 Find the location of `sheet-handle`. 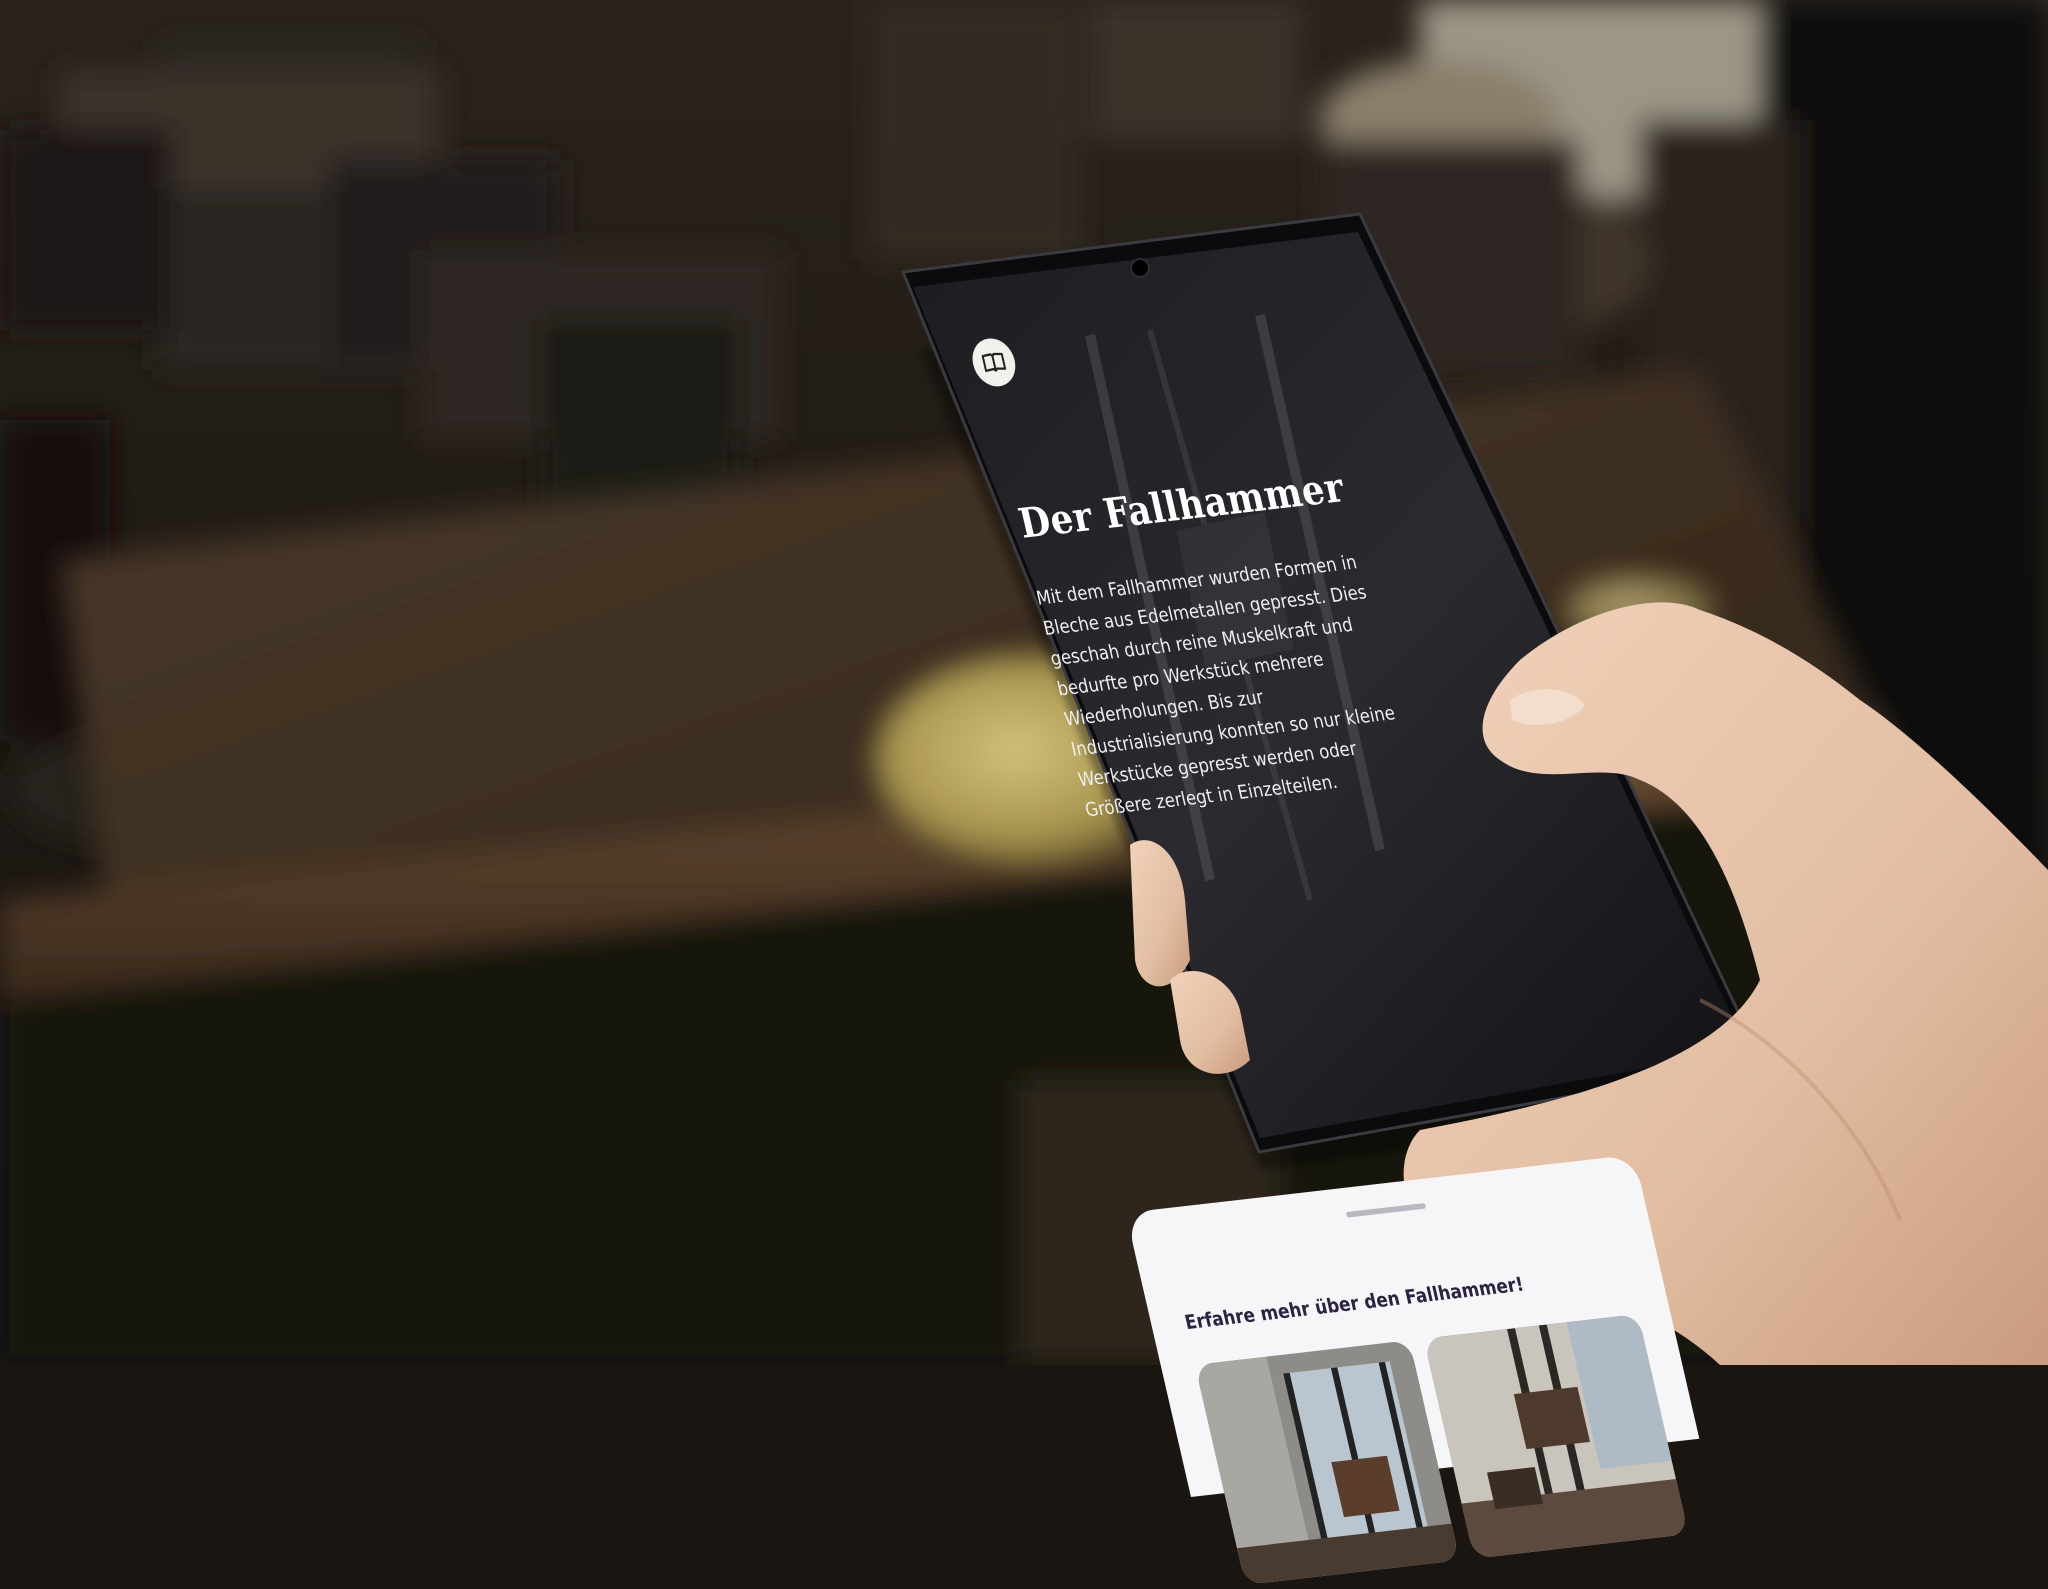

sheet-handle is located at coordinates (1386, 1210).